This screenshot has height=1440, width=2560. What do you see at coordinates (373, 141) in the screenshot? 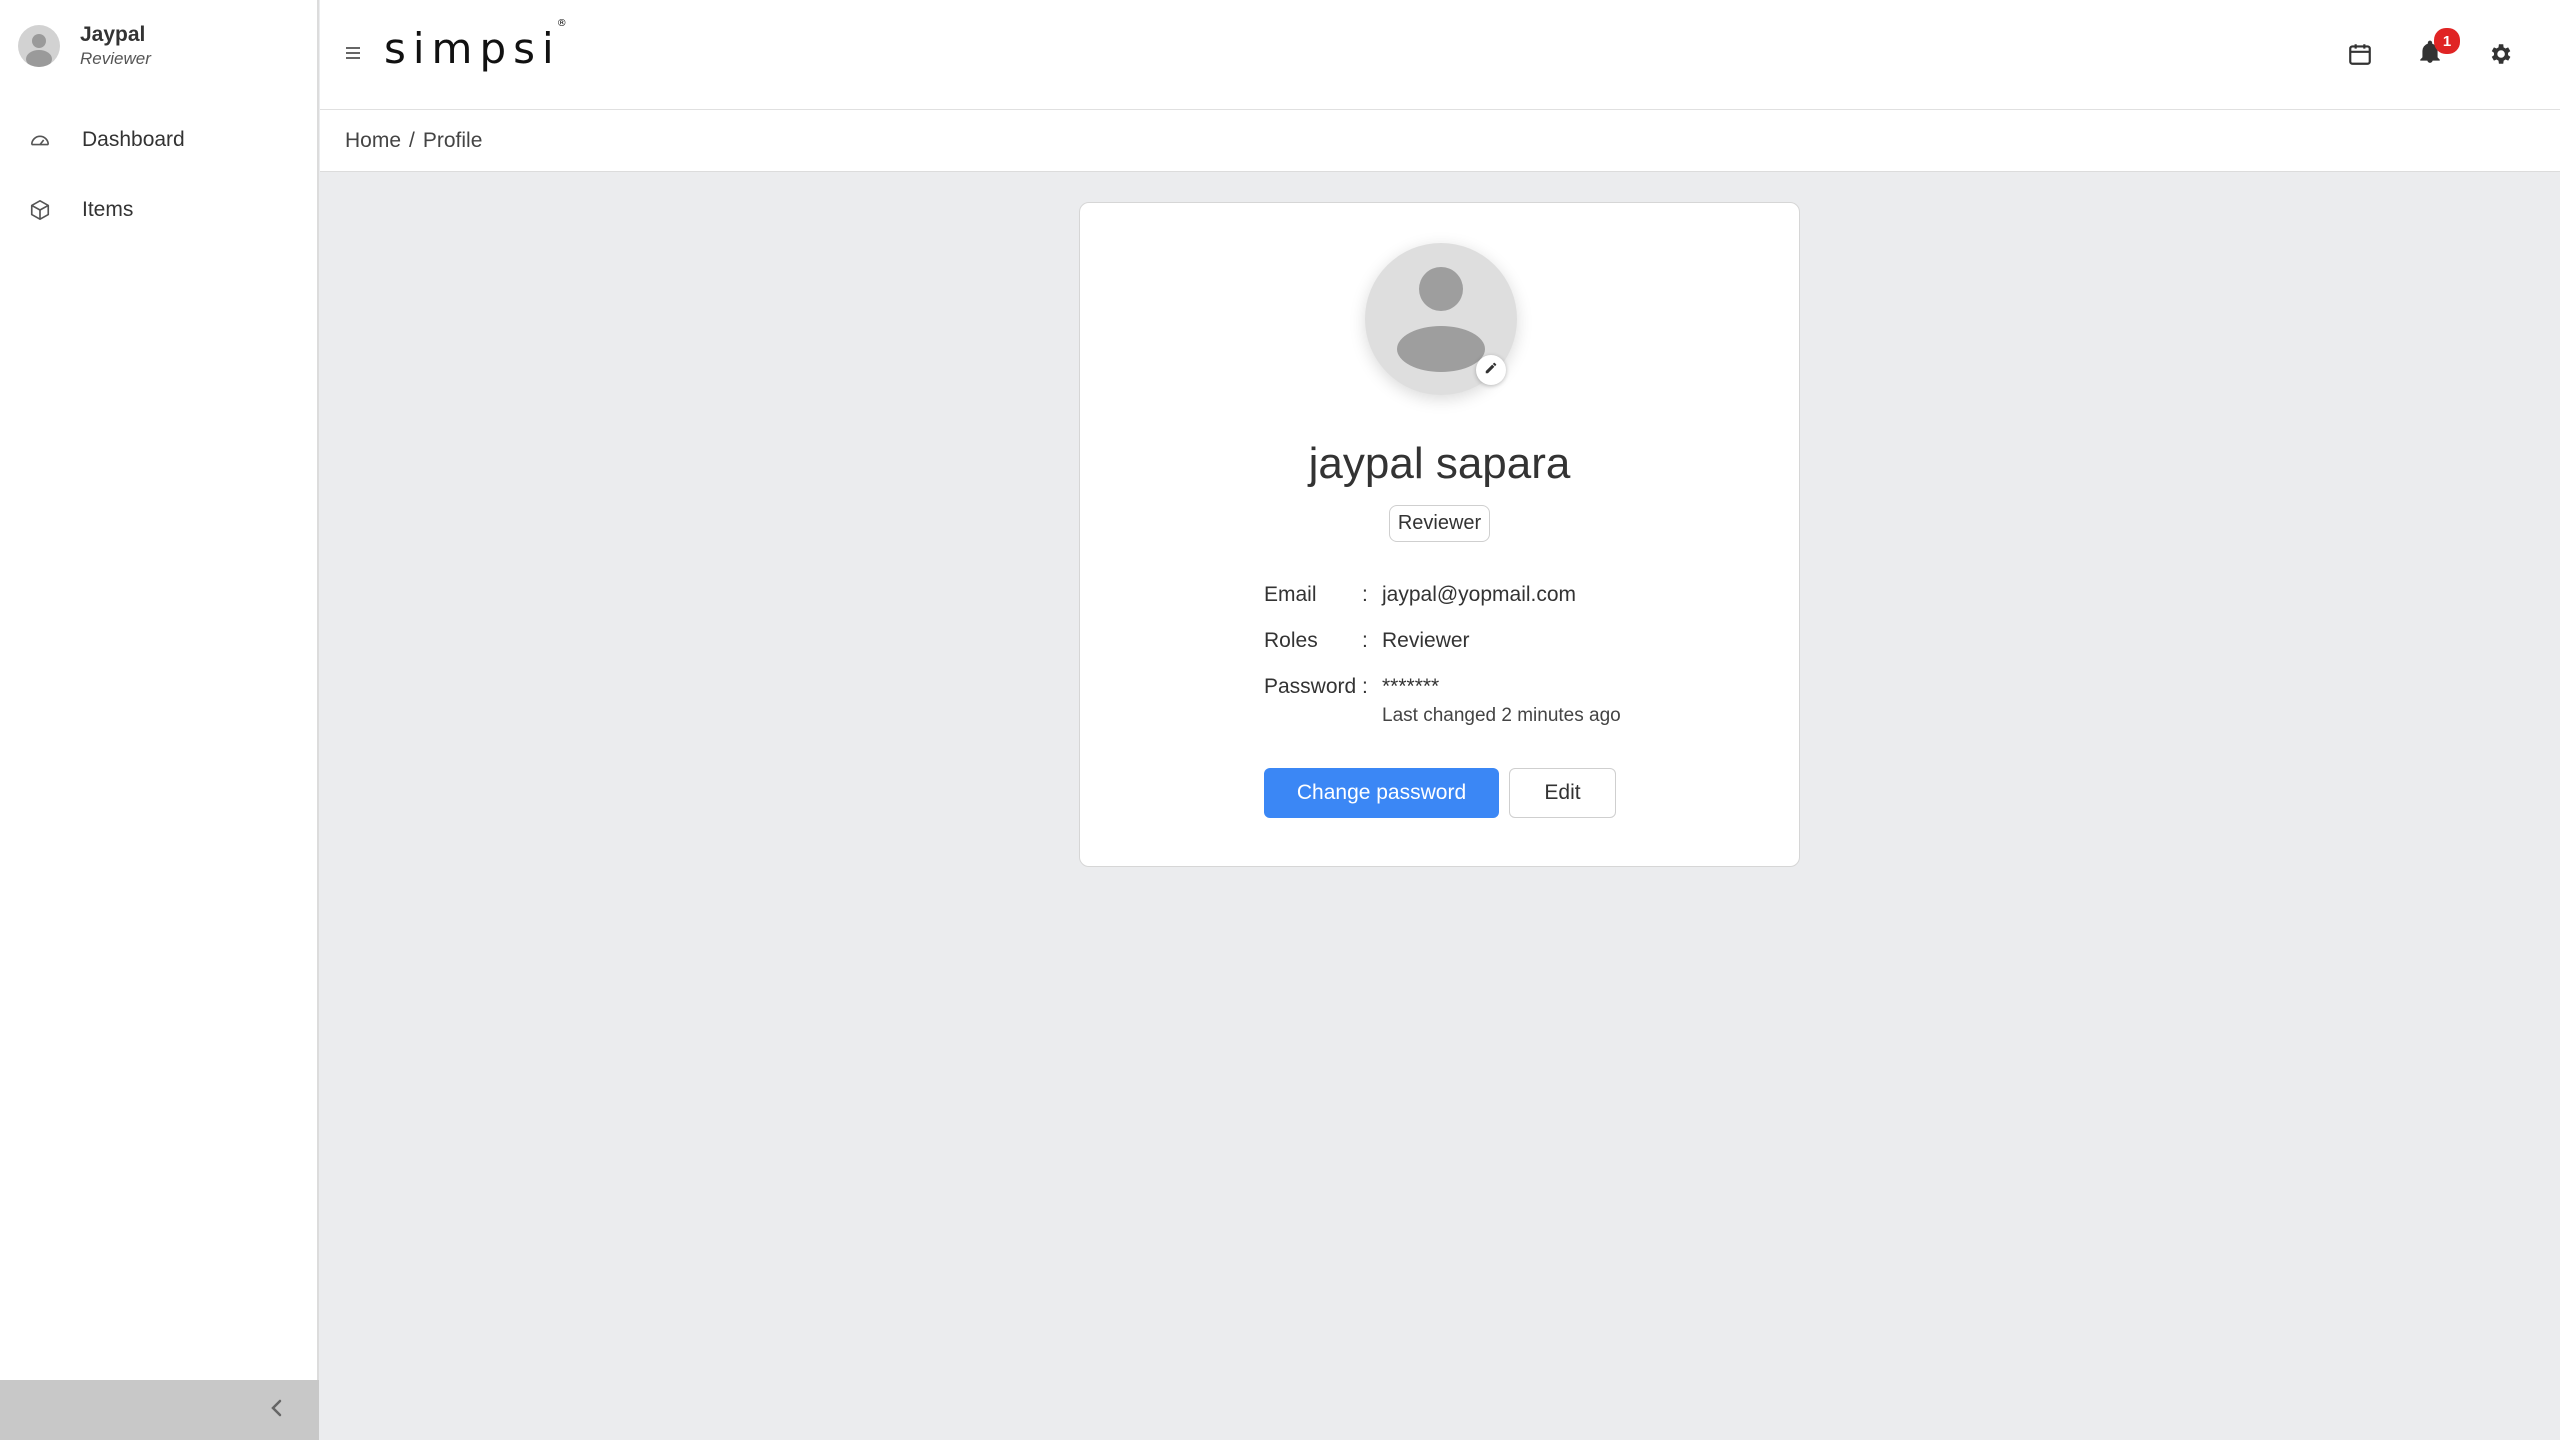
I see `breadcrumb-home: Home` at bounding box center [373, 141].